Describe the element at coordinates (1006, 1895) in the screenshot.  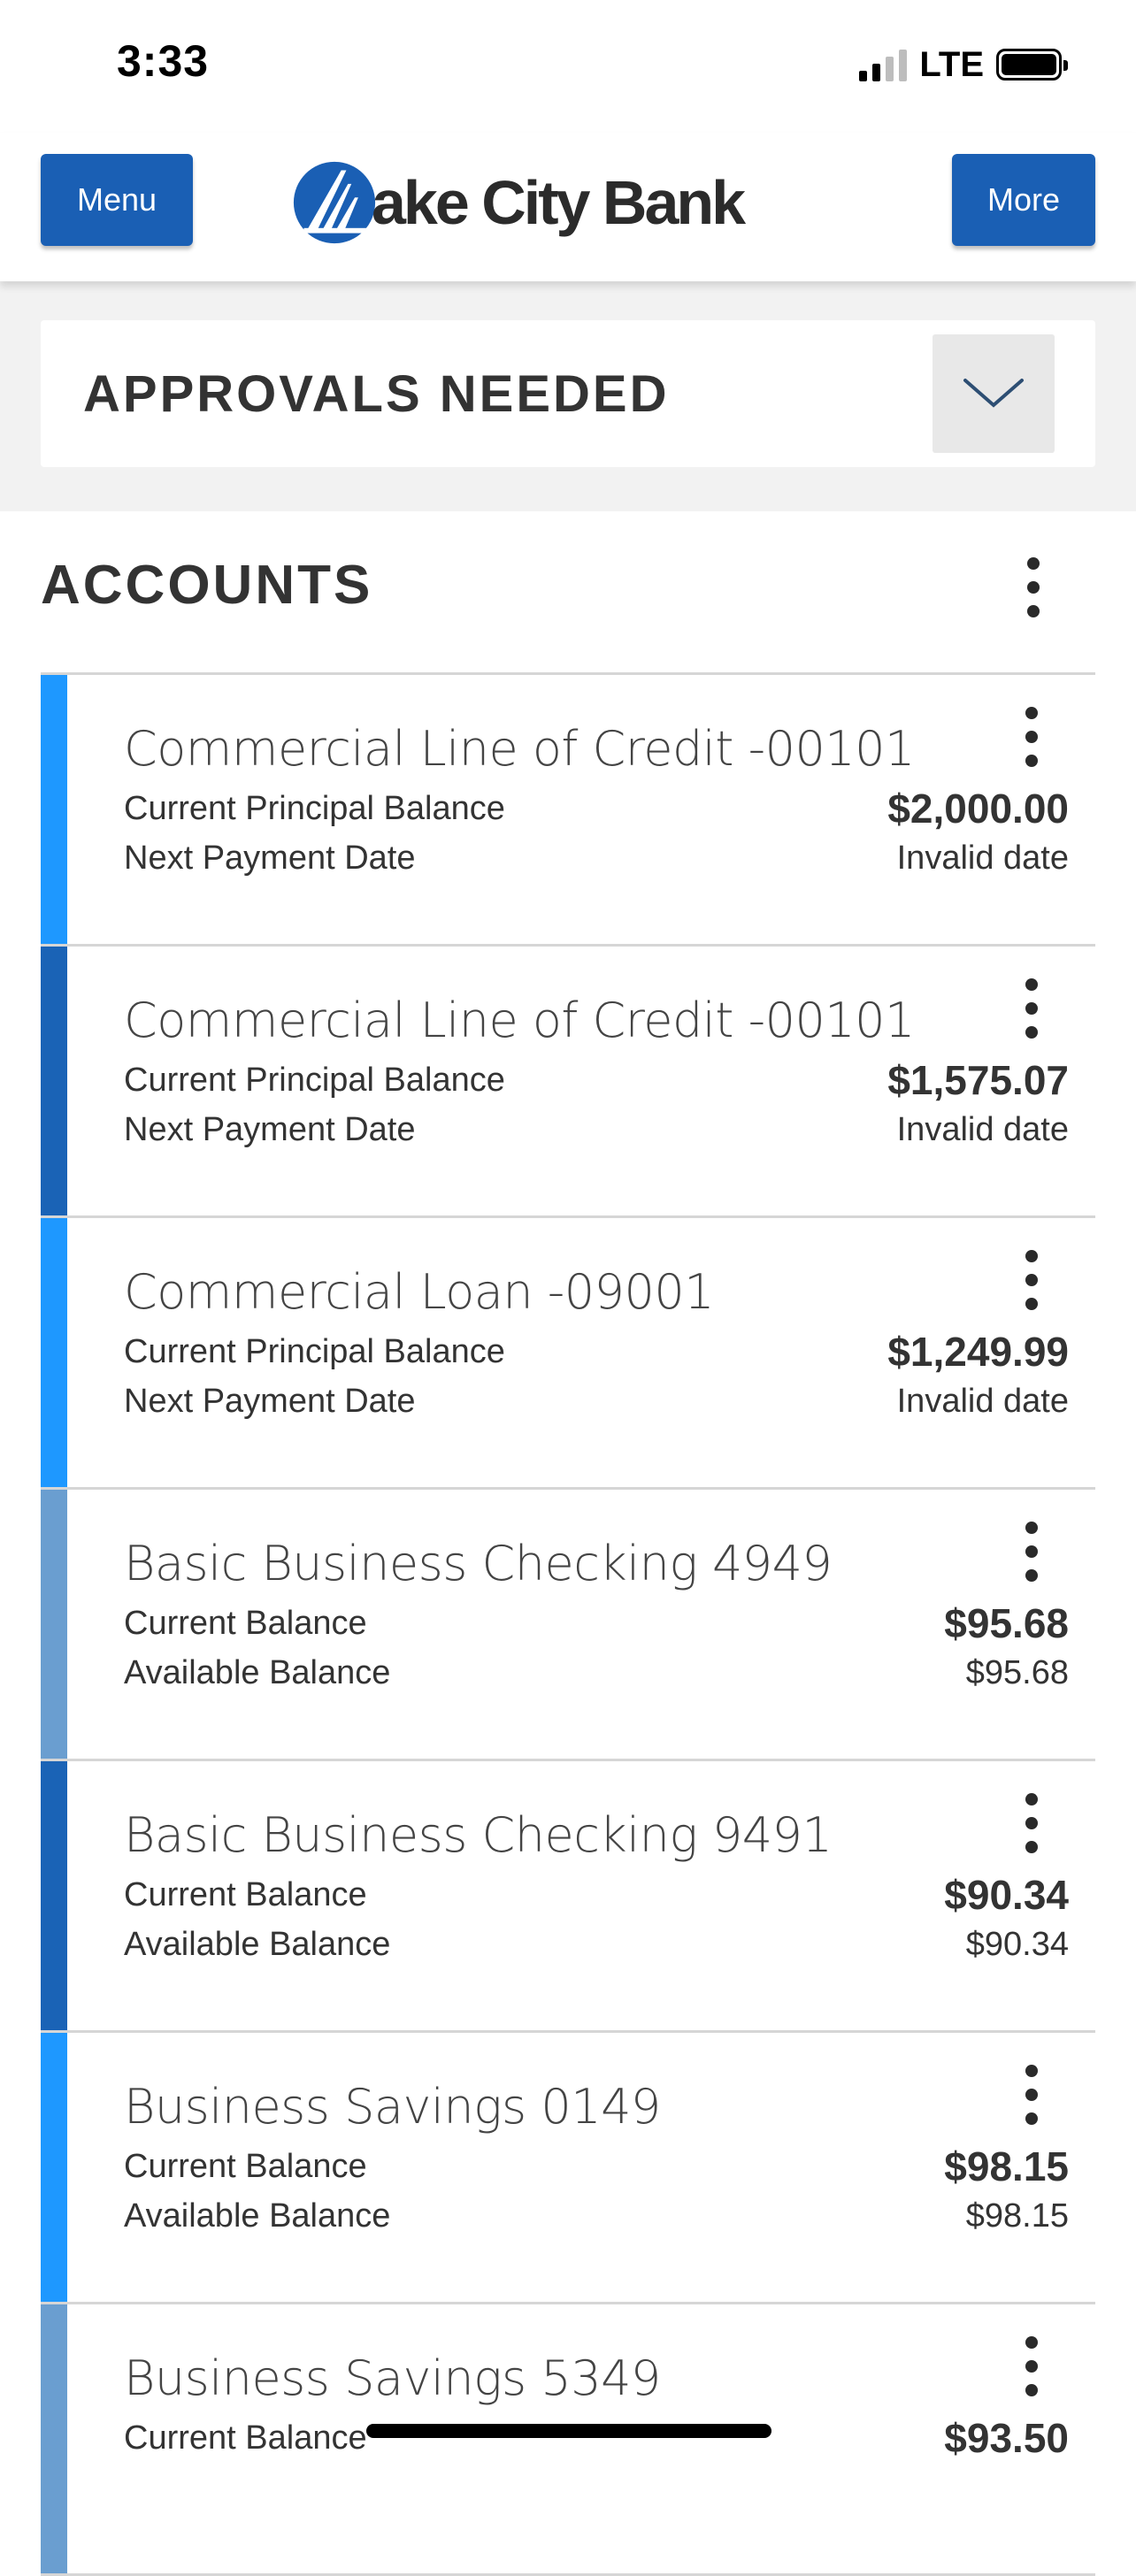
I see `account-primary-value: $90.34` at that location.